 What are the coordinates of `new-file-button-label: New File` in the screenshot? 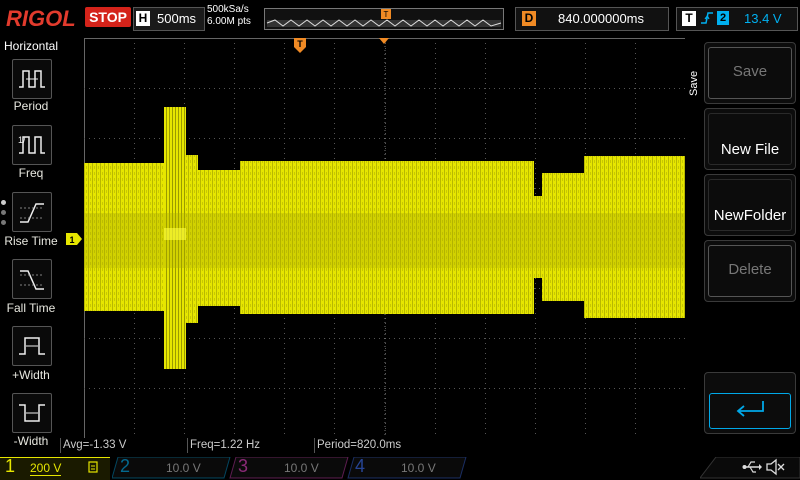 It's located at (750, 149).